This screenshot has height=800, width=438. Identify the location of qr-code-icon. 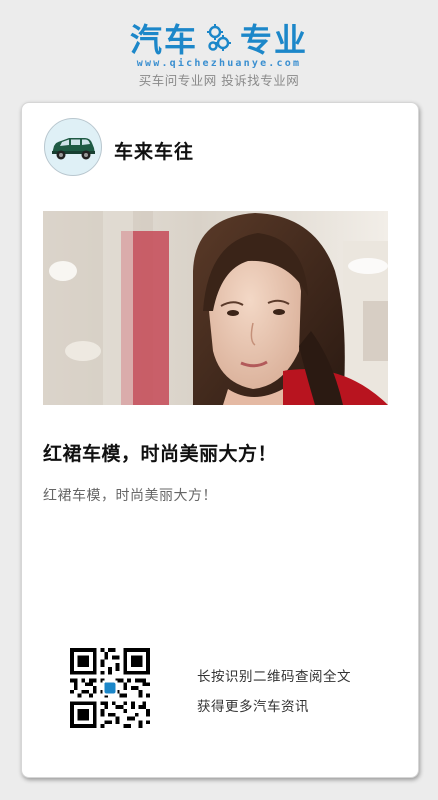
(110, 688).